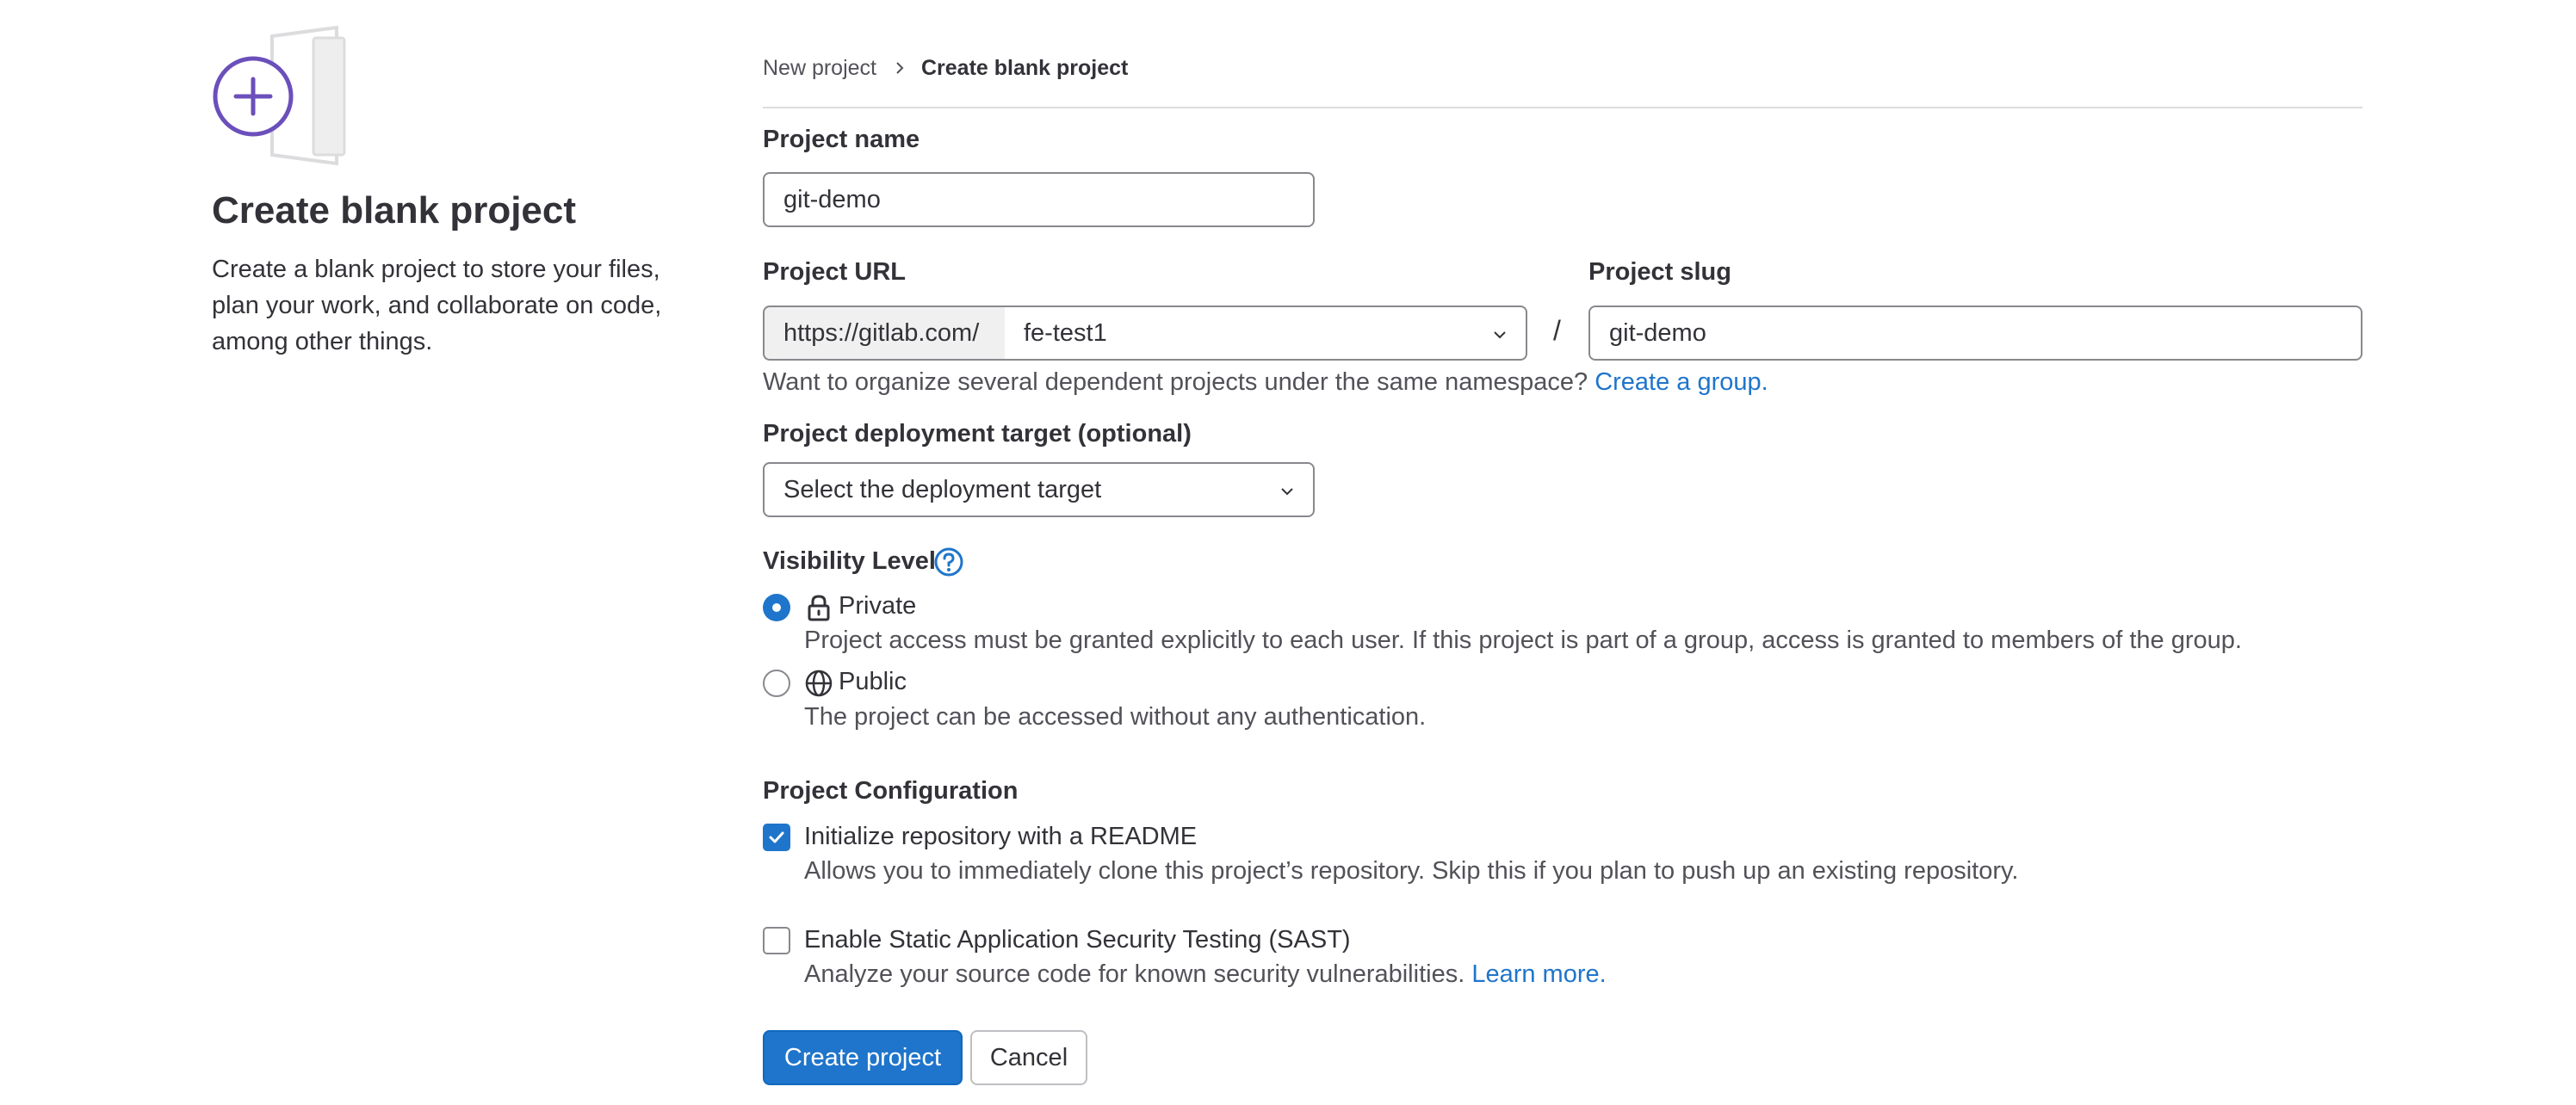 This screenshot has width=2576, height=1105. What do you see at coordinates (819, 608) in the screenshot?
I see `lock-icon` at bounding box center [819, 608].